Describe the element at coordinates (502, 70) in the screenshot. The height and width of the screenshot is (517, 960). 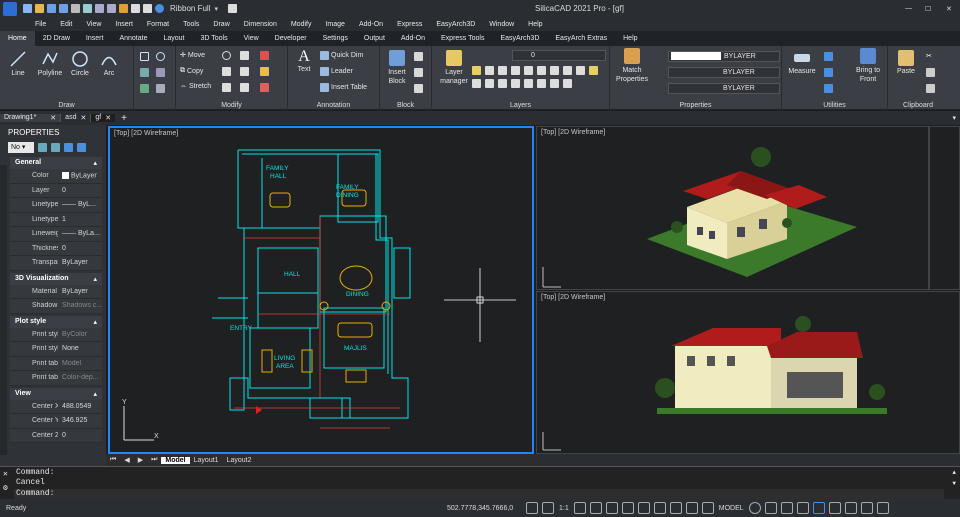
I see `layer-freeze-icon` at that location.